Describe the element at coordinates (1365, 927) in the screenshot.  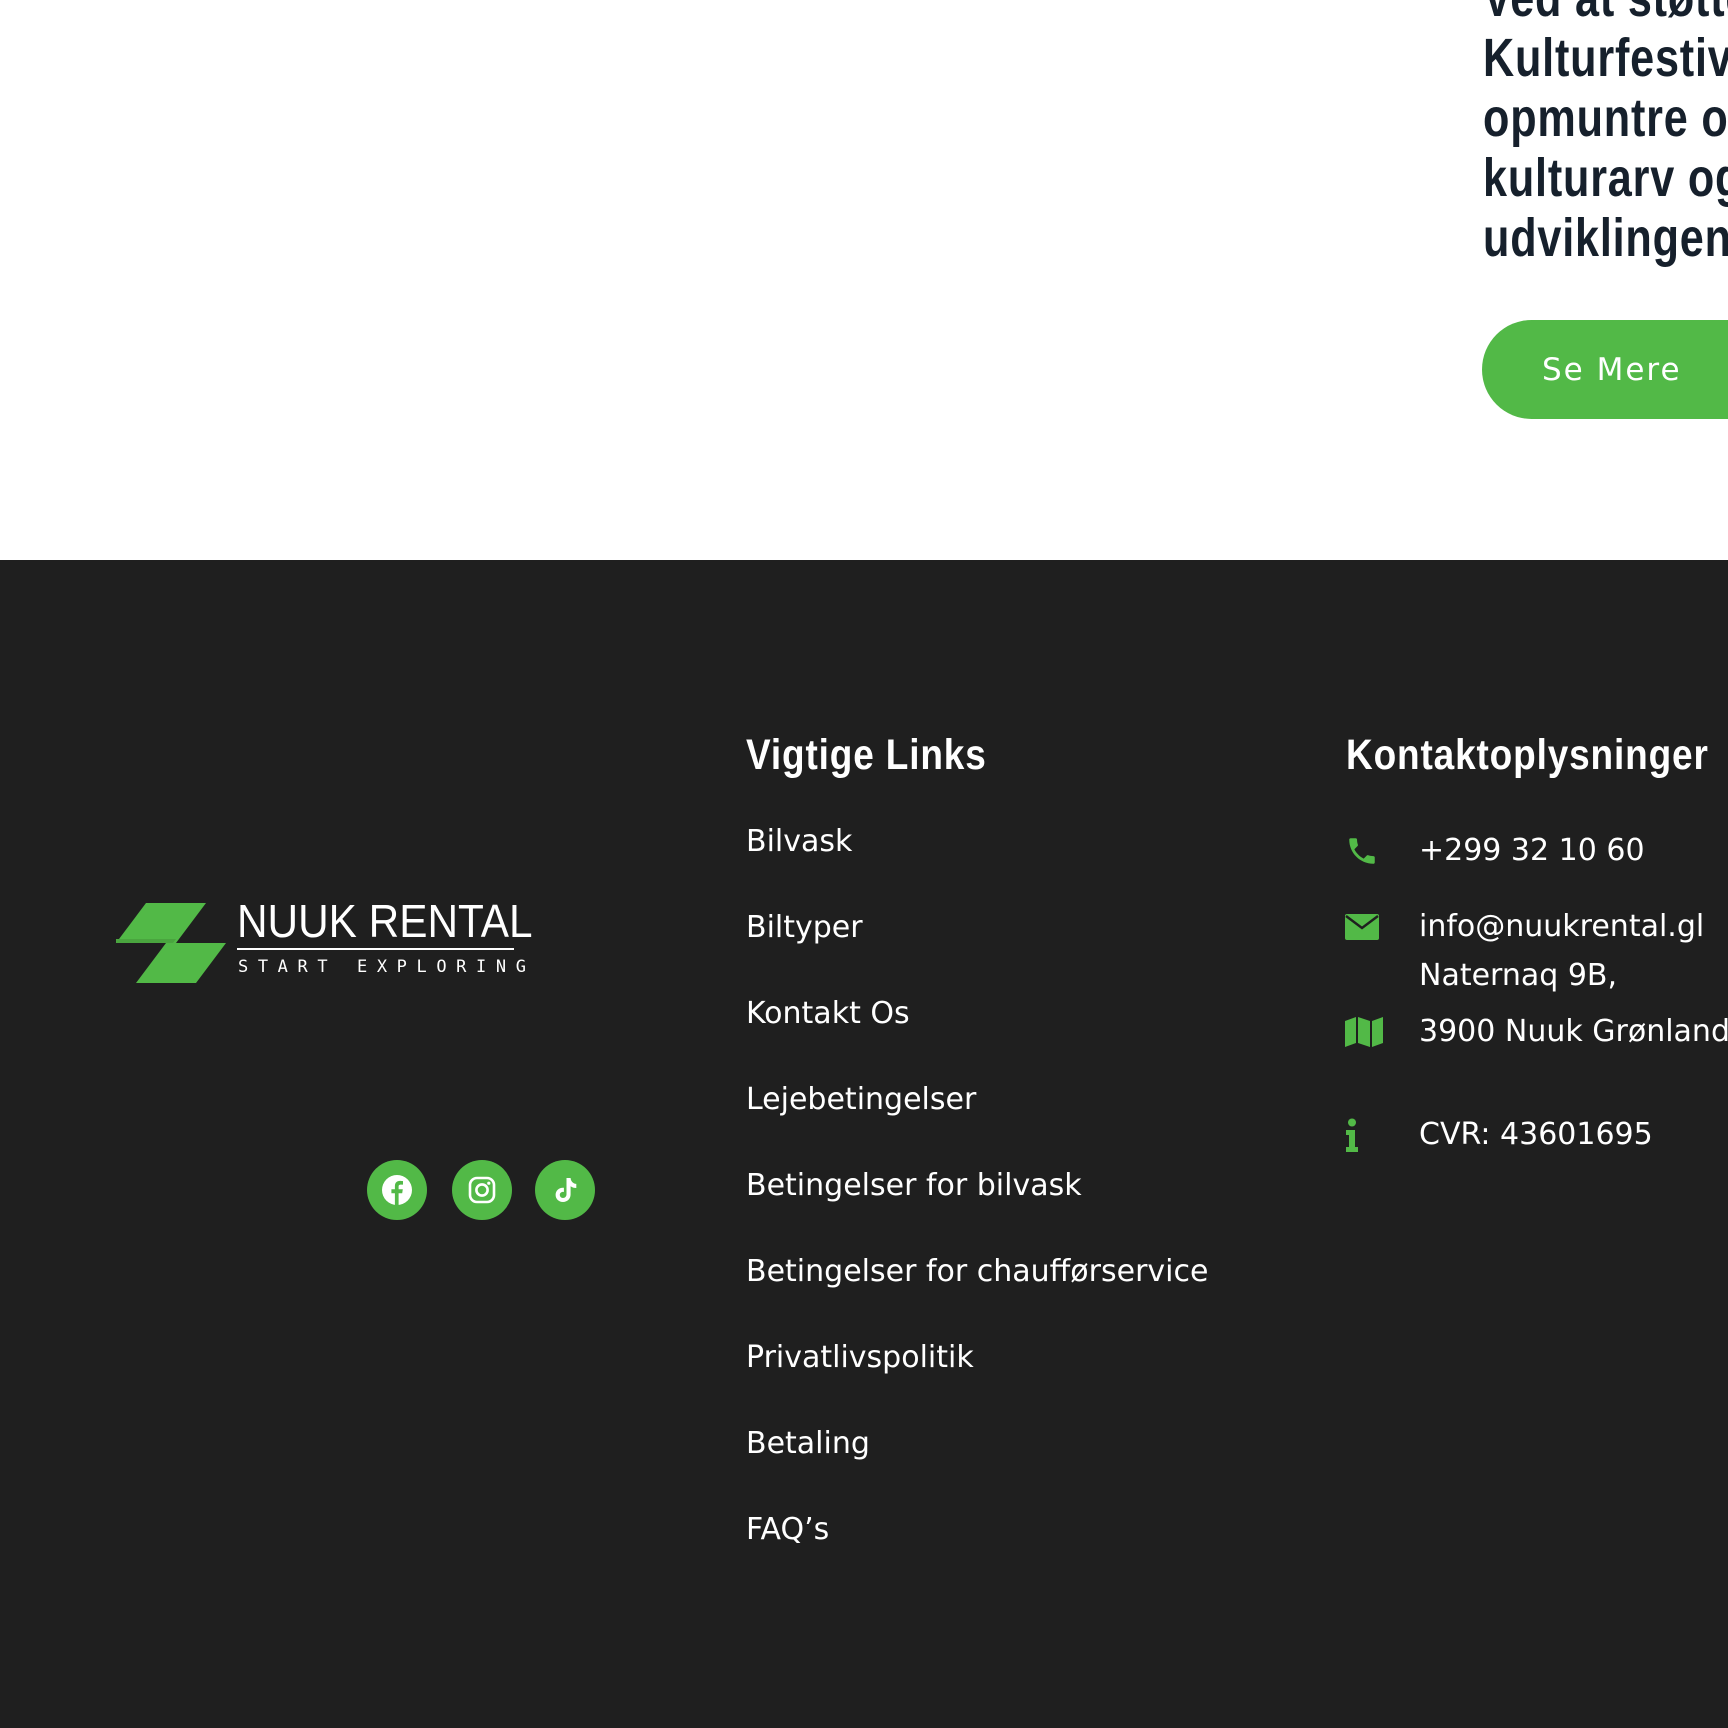
I see `envelope-icon` at that location.